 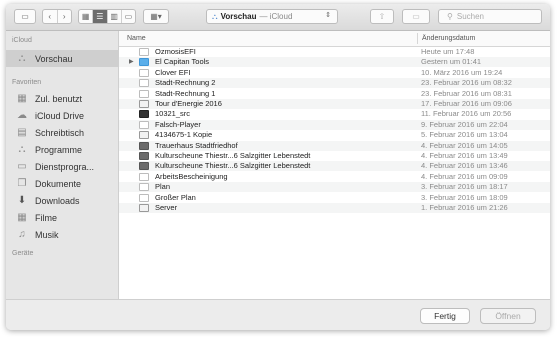 What do you see at coordinates (334, 187) in the screenshot?
I see `list-row: Plan 3. Februar 2016 um 18:17` at bounding box center [334, 187].